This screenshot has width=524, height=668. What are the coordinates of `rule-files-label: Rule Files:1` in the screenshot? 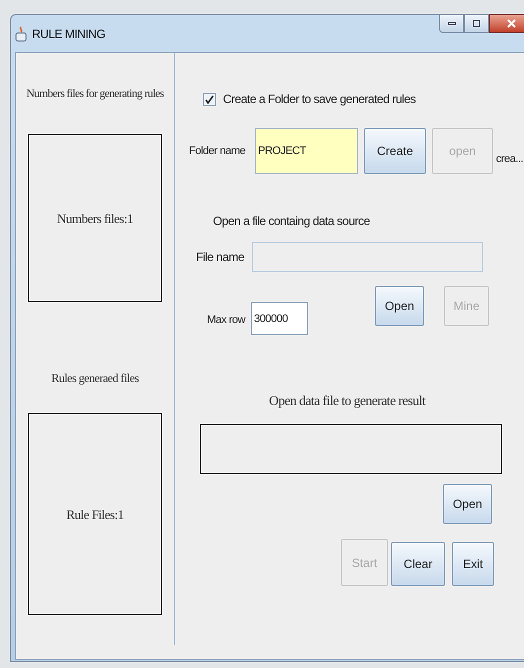 It's located at (95, 515).